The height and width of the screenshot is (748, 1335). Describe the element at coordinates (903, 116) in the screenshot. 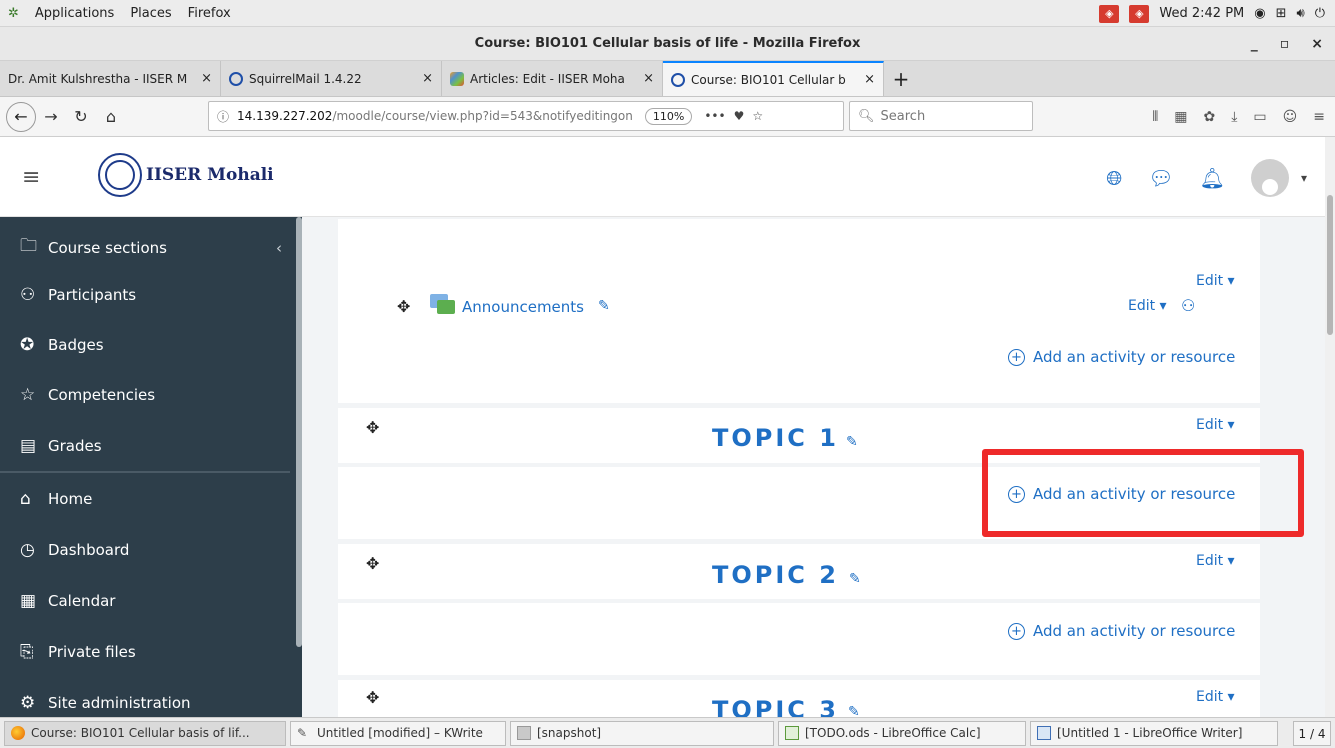

I see `search-placeholder: Search` at that location.